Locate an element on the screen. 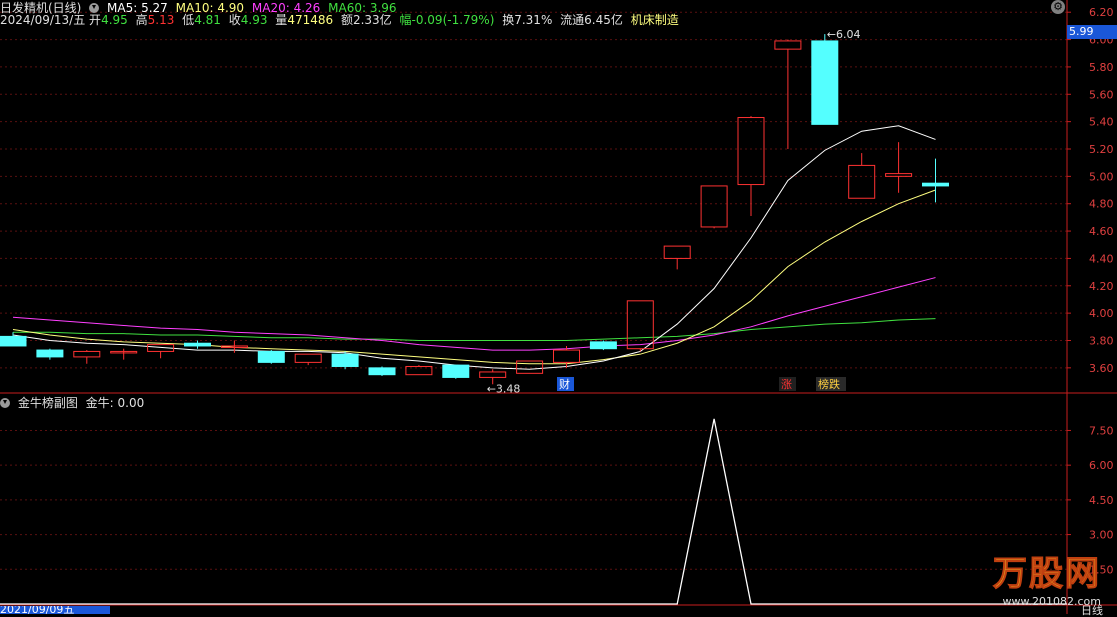  turnover-label: 换7.31% is located at coordinates (527, 20).